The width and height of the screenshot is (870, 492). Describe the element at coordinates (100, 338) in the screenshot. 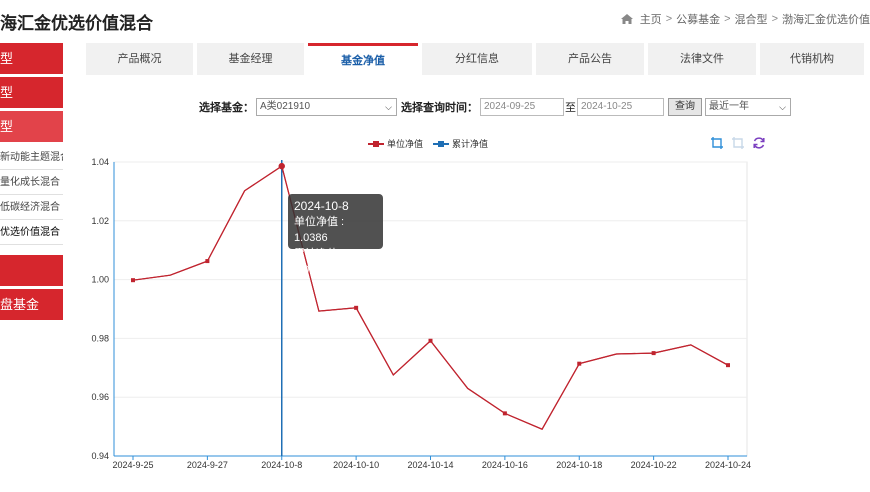

I see `y-tick-label: 0.98` at that location.